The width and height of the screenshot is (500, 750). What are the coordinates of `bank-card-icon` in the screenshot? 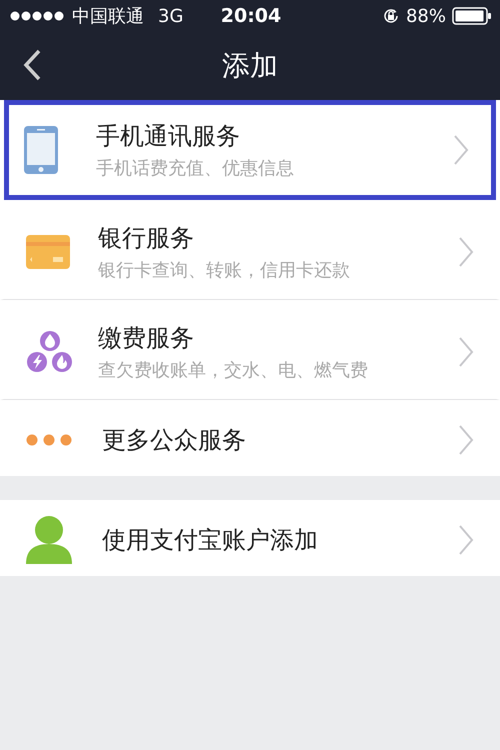 It's located at (48, 251).